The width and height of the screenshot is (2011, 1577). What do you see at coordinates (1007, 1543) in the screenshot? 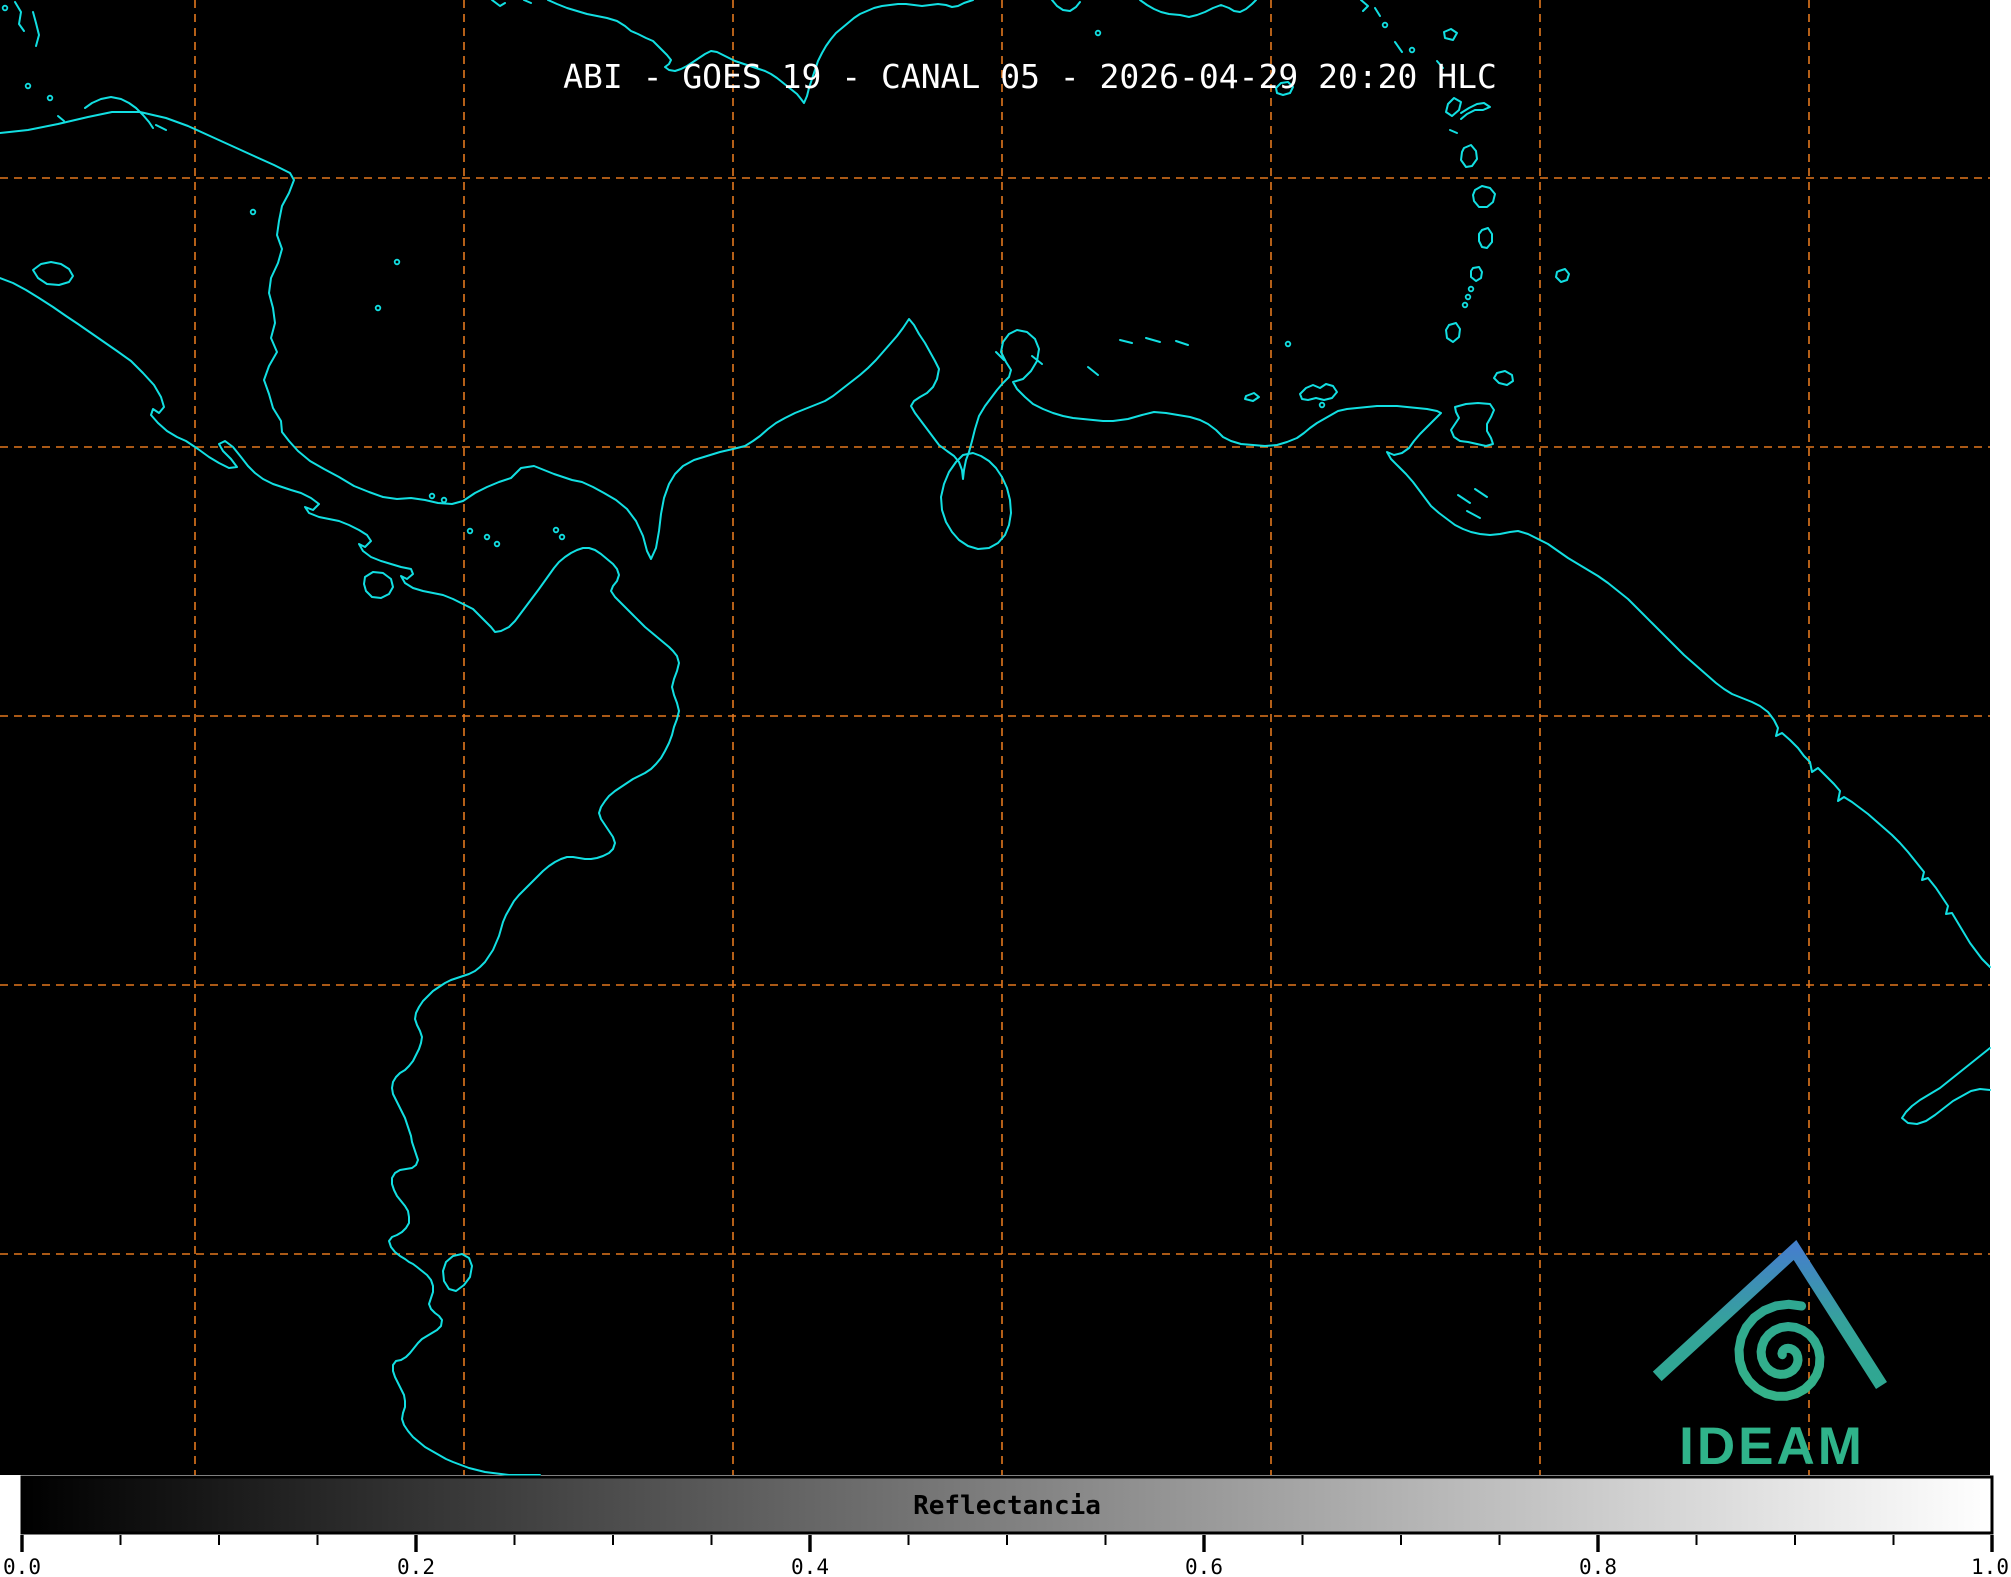
I see `colorbar-ticks` at bounding box center [1007, 1543].